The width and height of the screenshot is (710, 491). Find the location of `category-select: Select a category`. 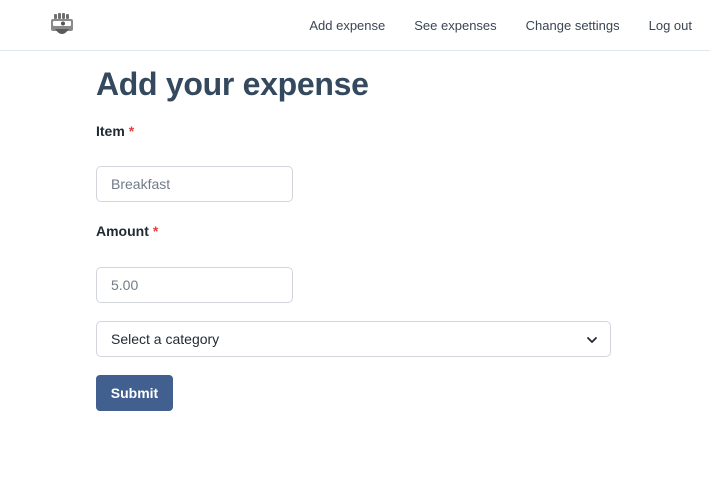

category-select: Select a category is located at coordinates (353, 339).